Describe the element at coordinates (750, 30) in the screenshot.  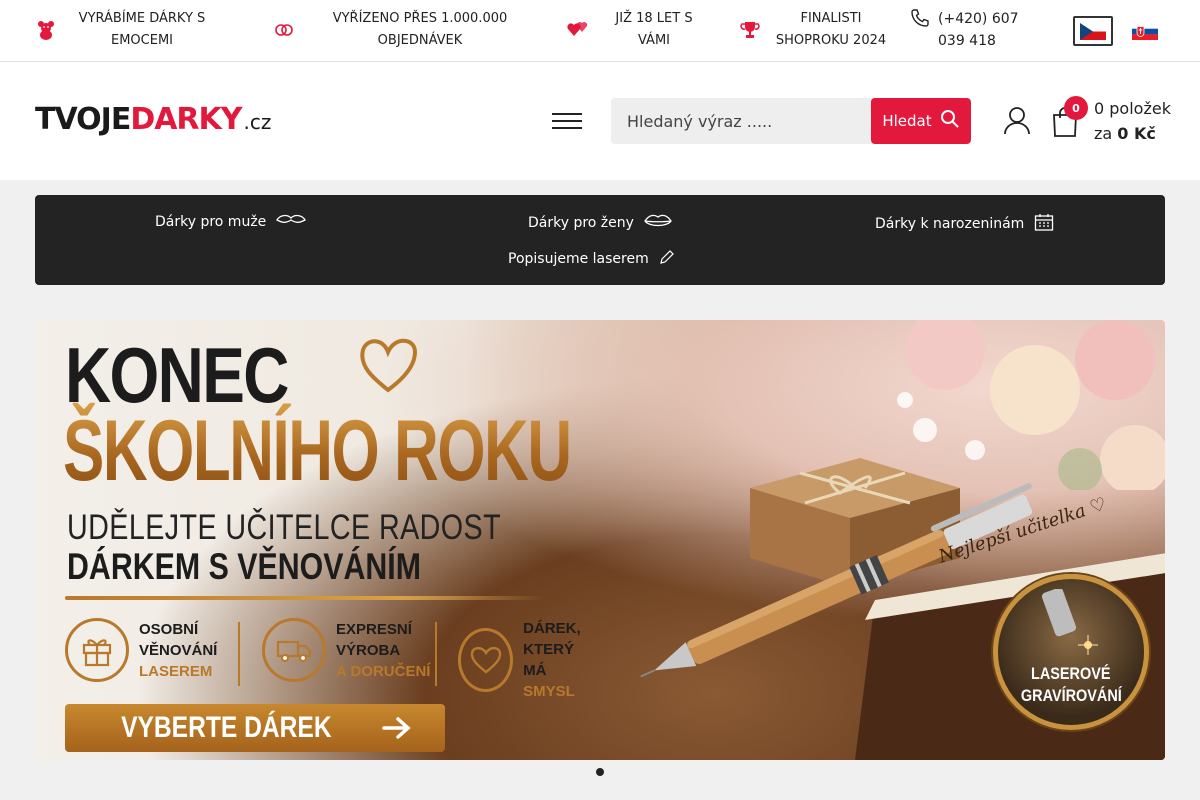
I see `trophy-icon` at that location.